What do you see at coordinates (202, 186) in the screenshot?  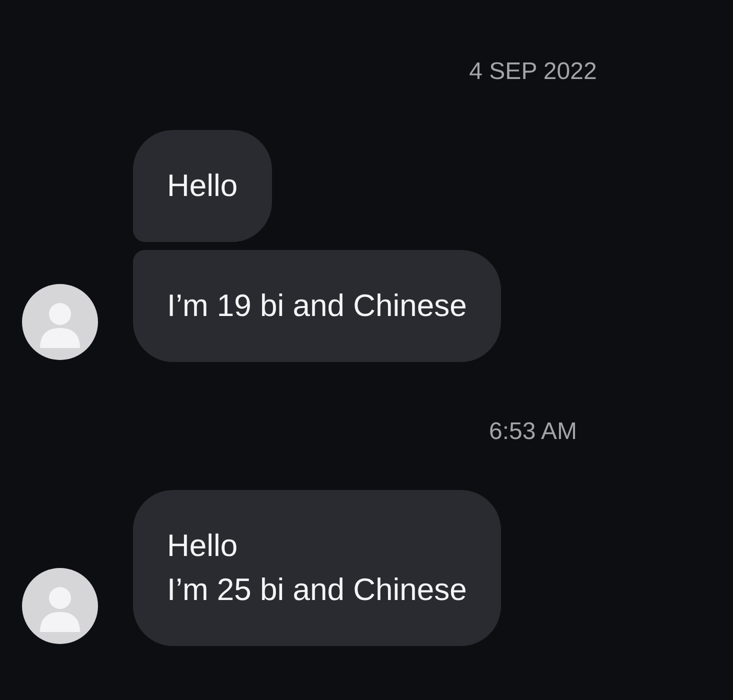 I see `message-bubble: Hello` at bounding box center [202, 186].